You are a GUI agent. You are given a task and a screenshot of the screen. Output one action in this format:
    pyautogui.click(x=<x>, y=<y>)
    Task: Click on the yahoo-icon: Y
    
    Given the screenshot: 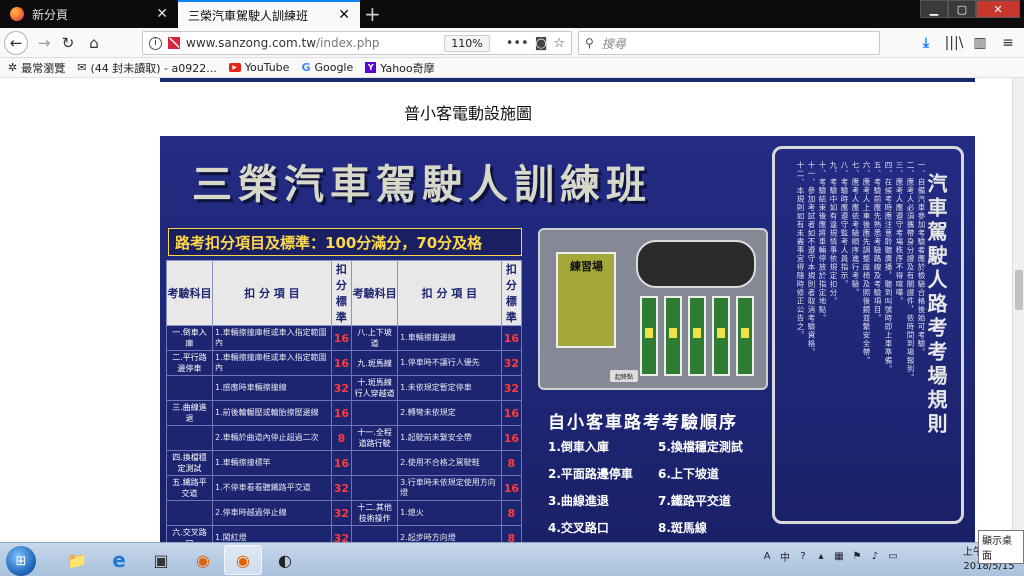 What is the action you would take?
    pyautogui.click(x=371, y=67)
    